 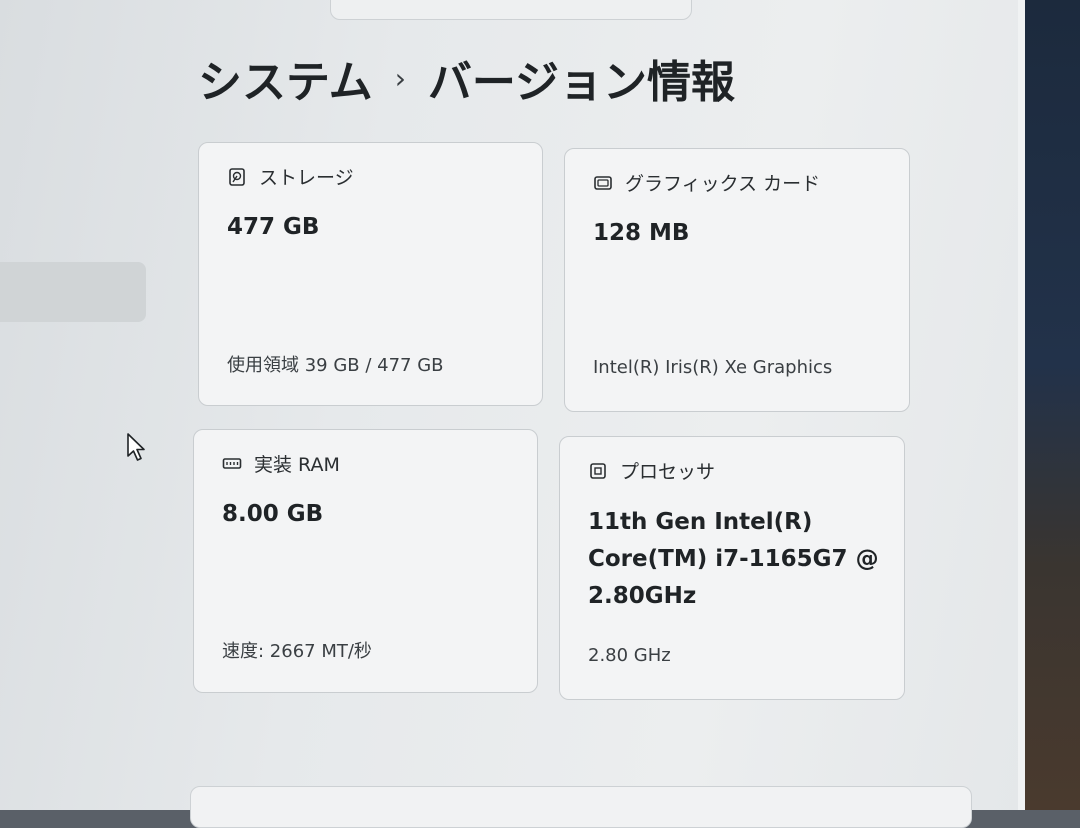 I want to click on next-section-card, so click(x=581, y=807).